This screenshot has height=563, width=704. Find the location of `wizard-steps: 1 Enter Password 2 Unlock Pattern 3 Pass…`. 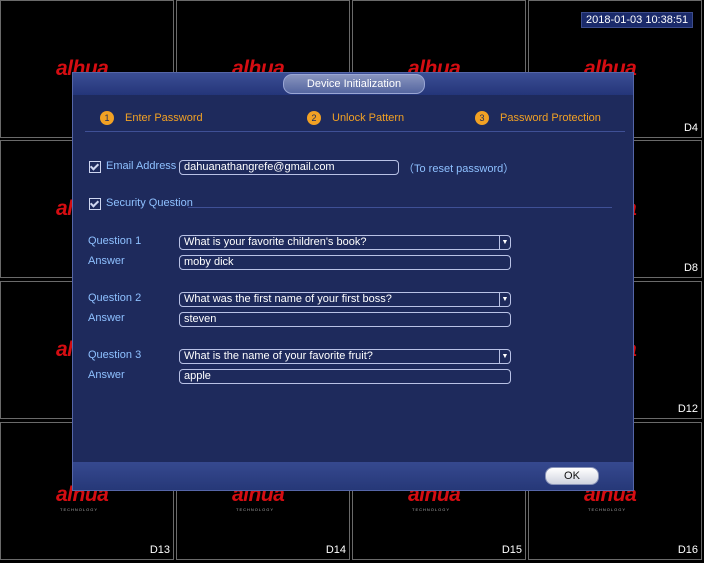

wizard-steps: 1 Enter Password 2 Unlock Pattern 3 Pass… is located at coordinates (353, 118).